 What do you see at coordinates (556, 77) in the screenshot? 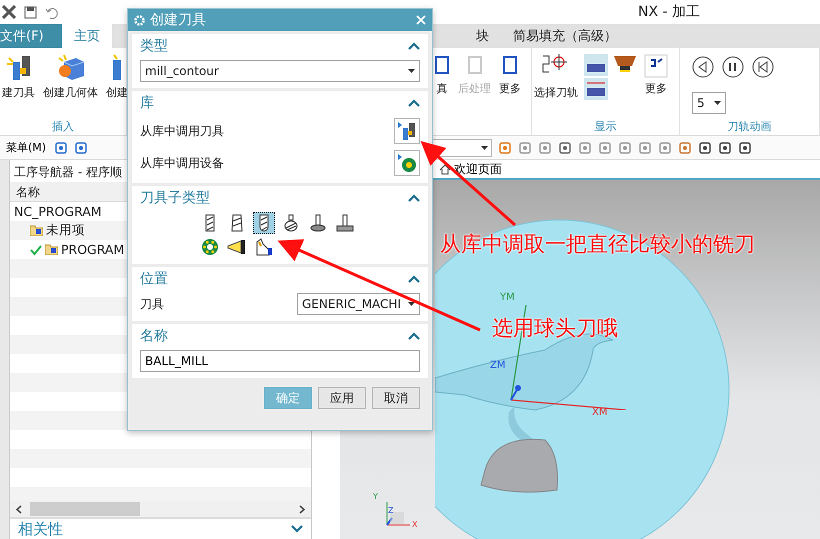
I see `ribbon-button: 选择刀轨` at bounding box center [556, 77].